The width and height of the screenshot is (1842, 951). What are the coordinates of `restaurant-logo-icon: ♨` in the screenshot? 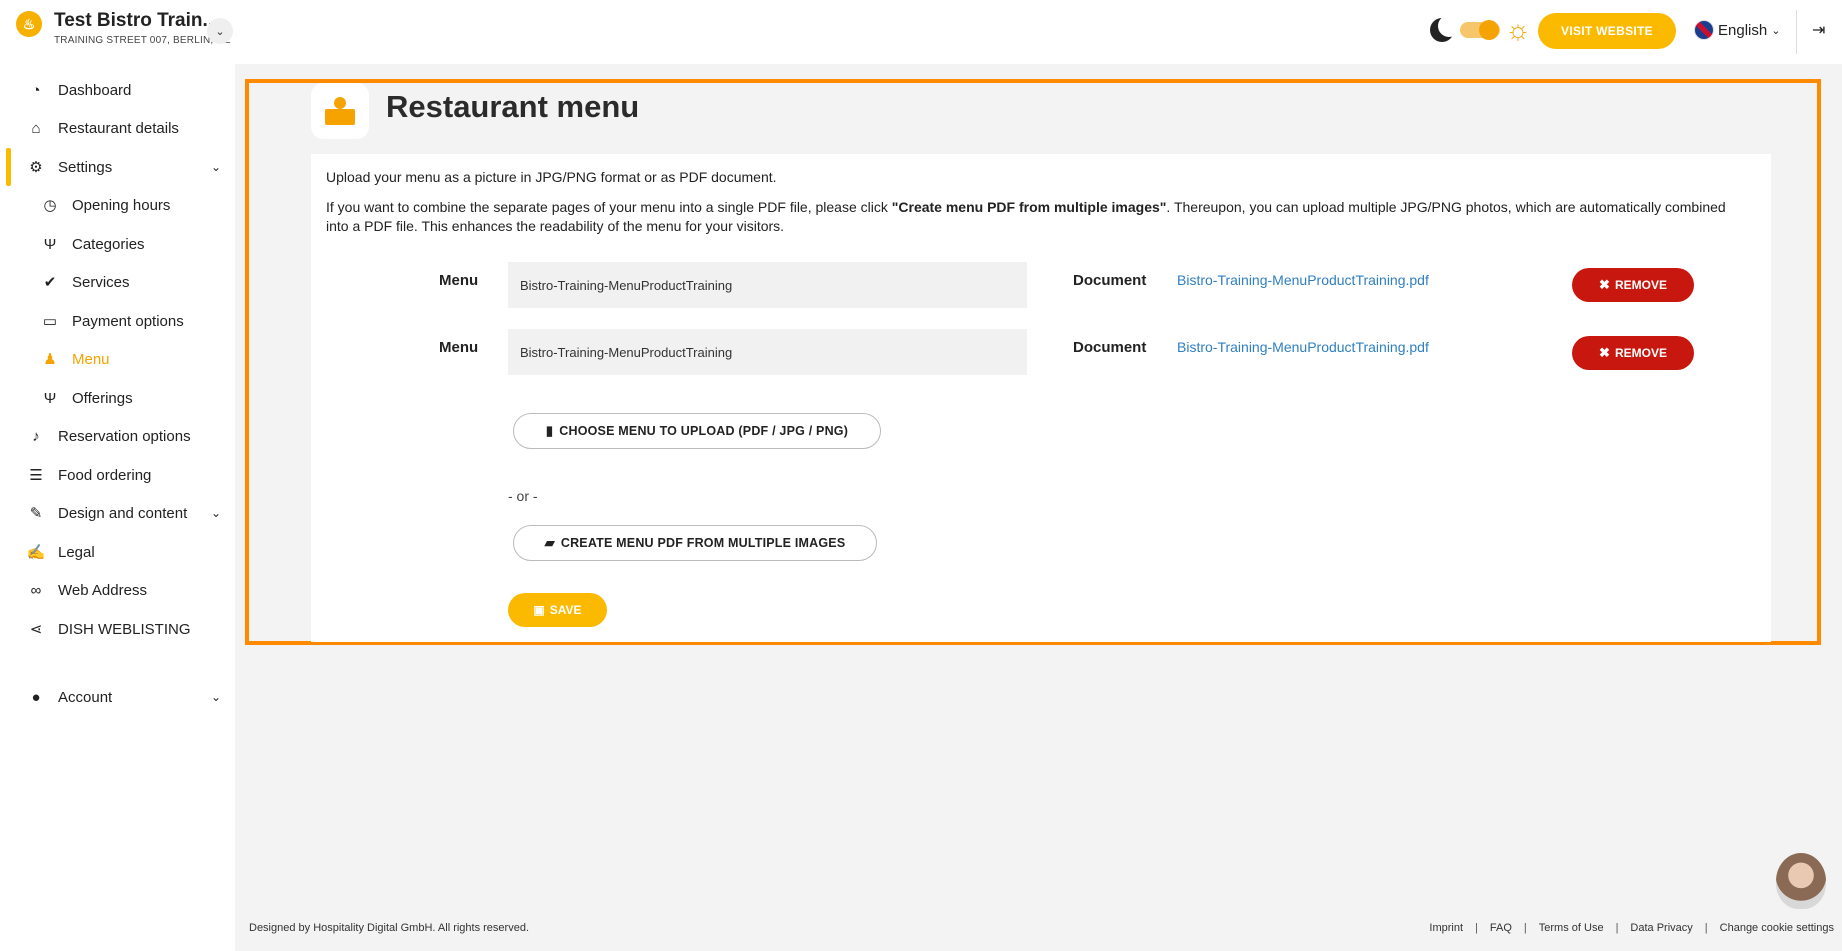 It's located at (29, 24).